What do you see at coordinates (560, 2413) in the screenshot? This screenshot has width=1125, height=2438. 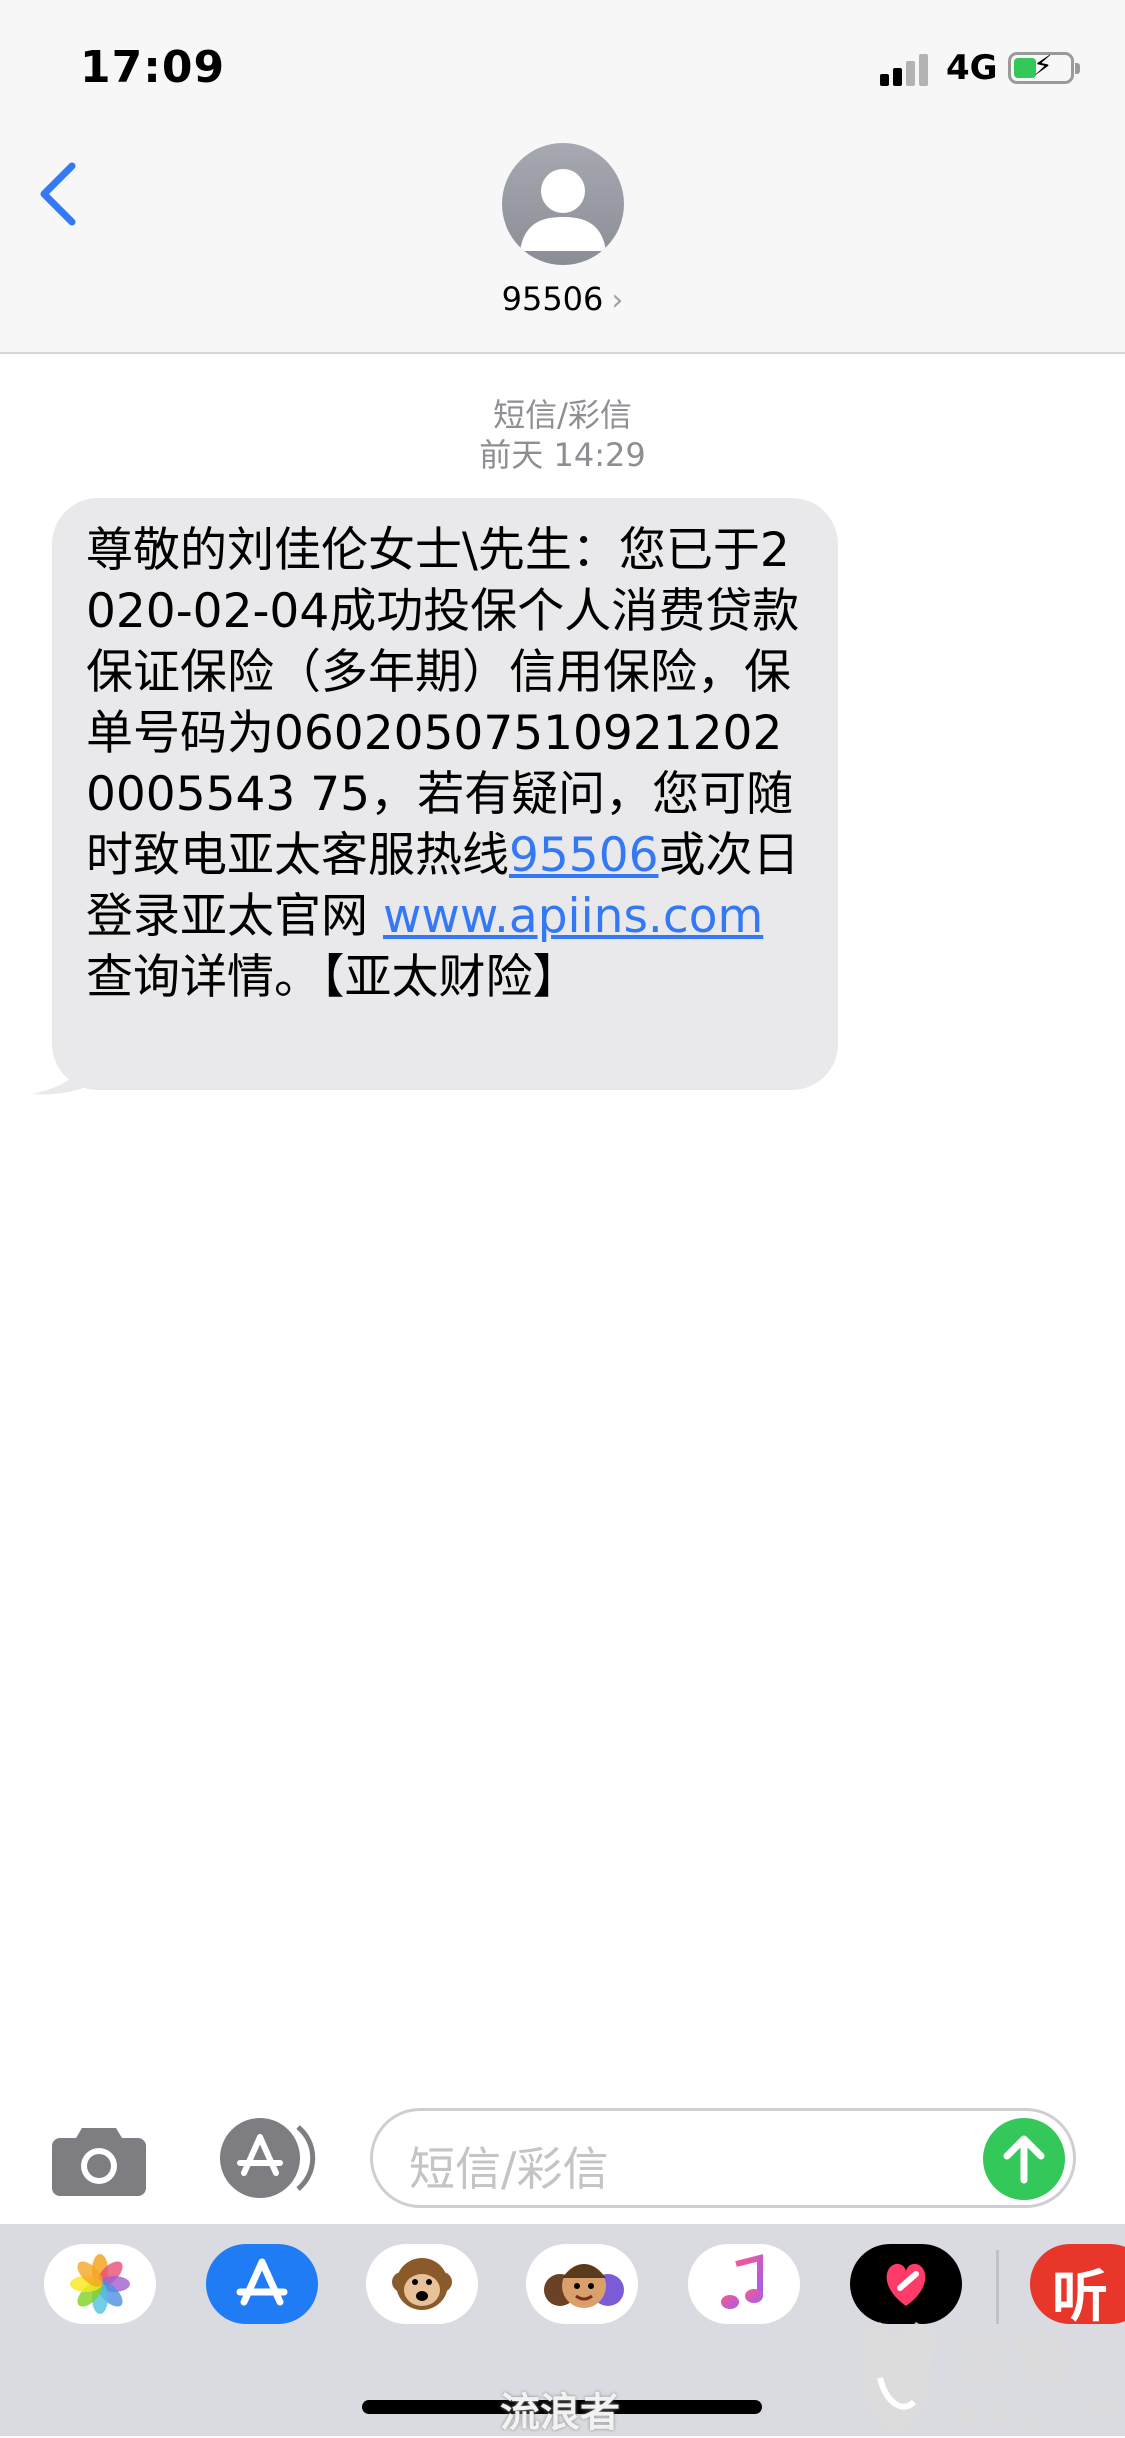 I see `watermark-text: 流浪者` at bounding box center [560, 2413].